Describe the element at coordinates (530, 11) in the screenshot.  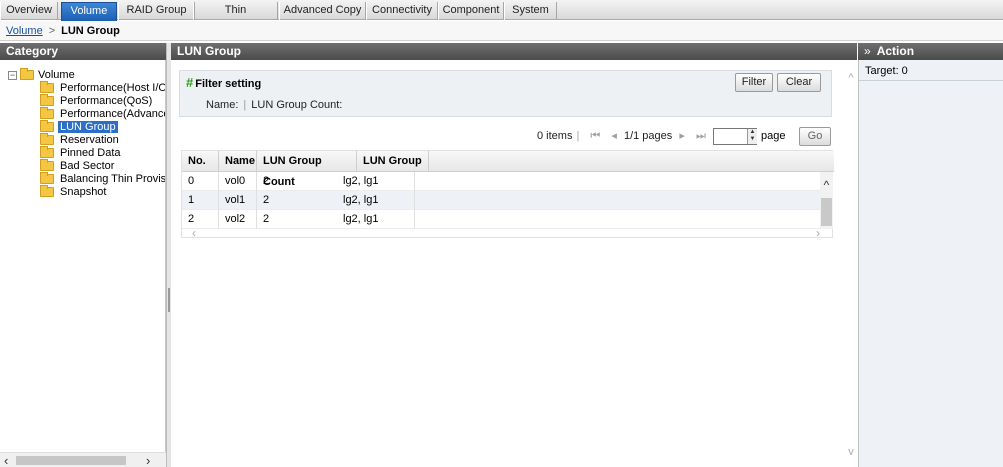
I see `tab-system: System` at that location.